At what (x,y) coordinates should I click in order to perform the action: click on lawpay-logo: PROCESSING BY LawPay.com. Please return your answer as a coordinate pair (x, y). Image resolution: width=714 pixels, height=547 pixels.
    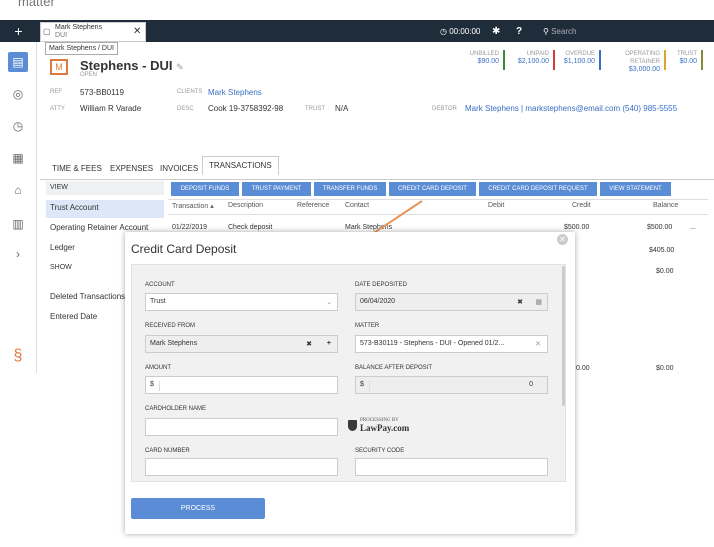
    Looking at the image, I should click on (378, 425).